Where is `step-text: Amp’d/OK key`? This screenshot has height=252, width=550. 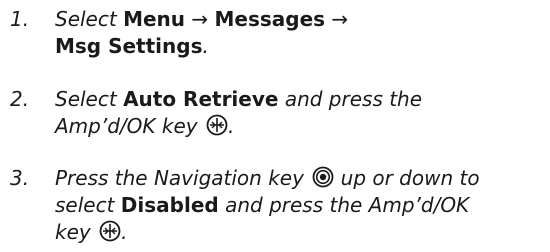 step-text: Amp’d/OK key is located at coordinates (126, 126).